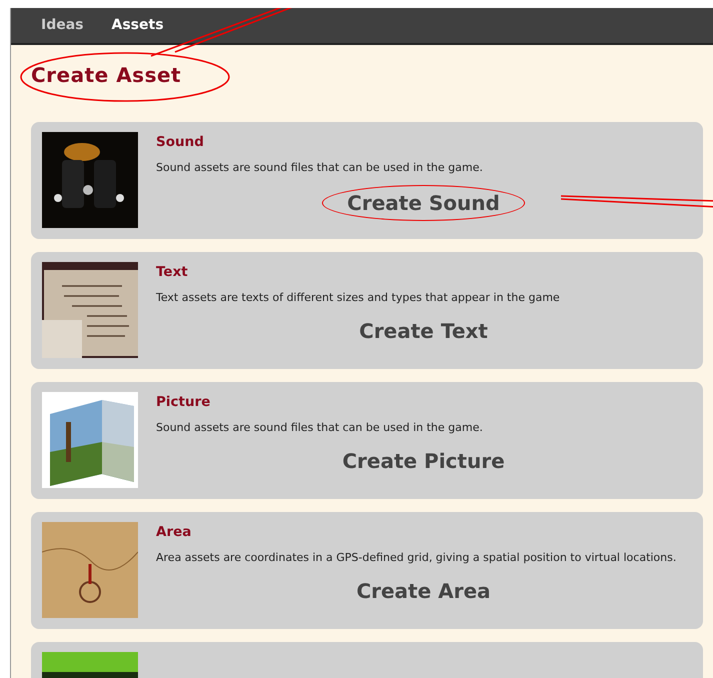  I want to click on create-button: Create Area, so click(423, 591).